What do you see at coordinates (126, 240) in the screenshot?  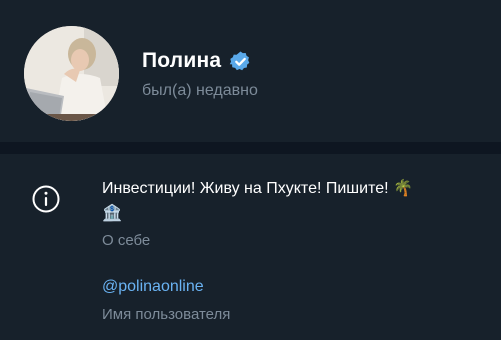 I see `bio-label: О себе` at bounding box center [126, 240].